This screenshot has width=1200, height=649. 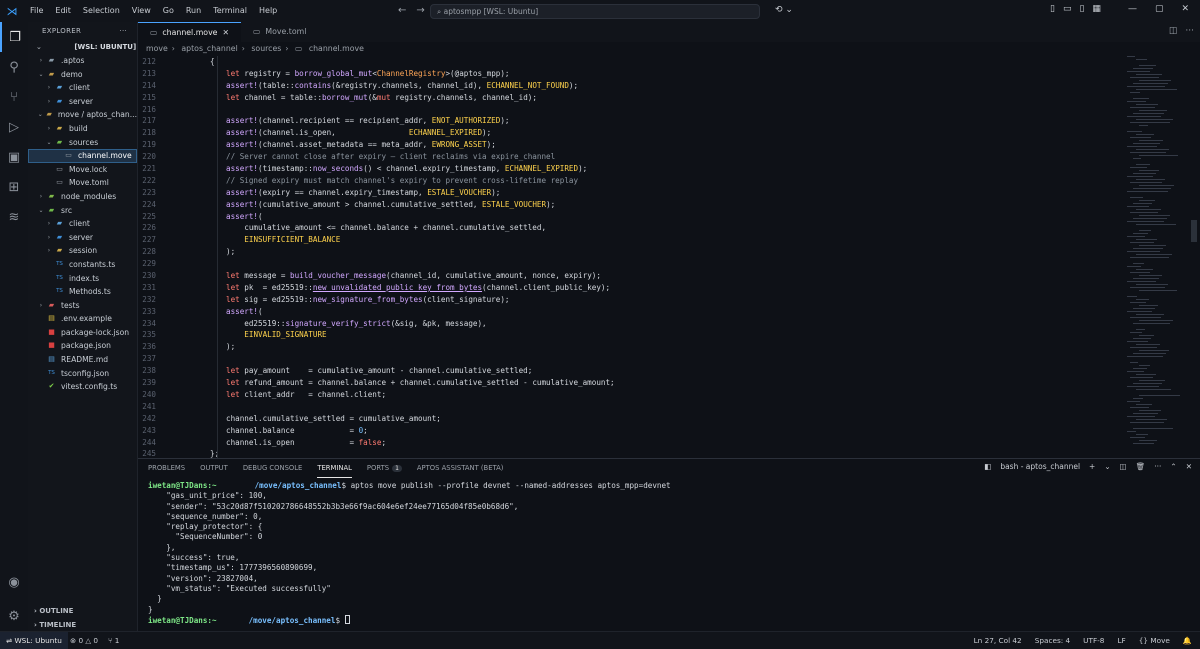 What do you see at coordinates (998, 640) in the screenshot?
I see `cursor-position: Ln 27, Col 42` at bounding box center [998, 640].